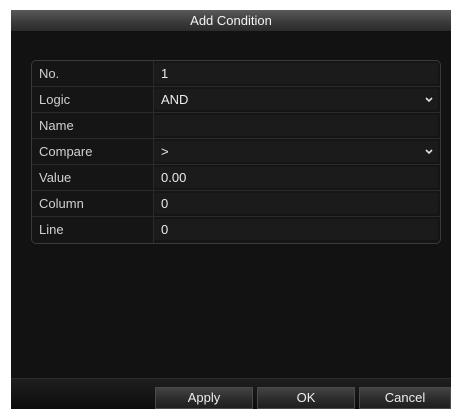  What do you see at coordinates (204, 398) in the screenshot?
I see `apply-button: Apply` at bounding box center [204, 398].